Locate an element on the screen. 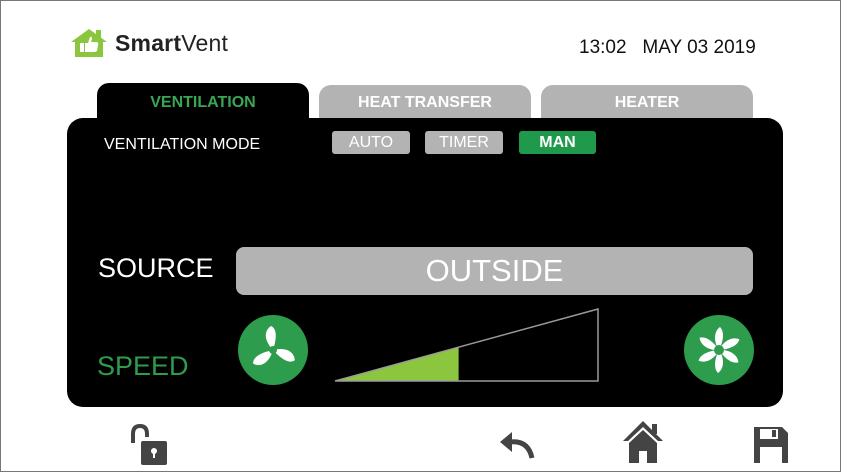 This screenshot has width=841, height=472. datetime-display: 13:02 MAY 03 2019 is located at coordinates (667, 48).